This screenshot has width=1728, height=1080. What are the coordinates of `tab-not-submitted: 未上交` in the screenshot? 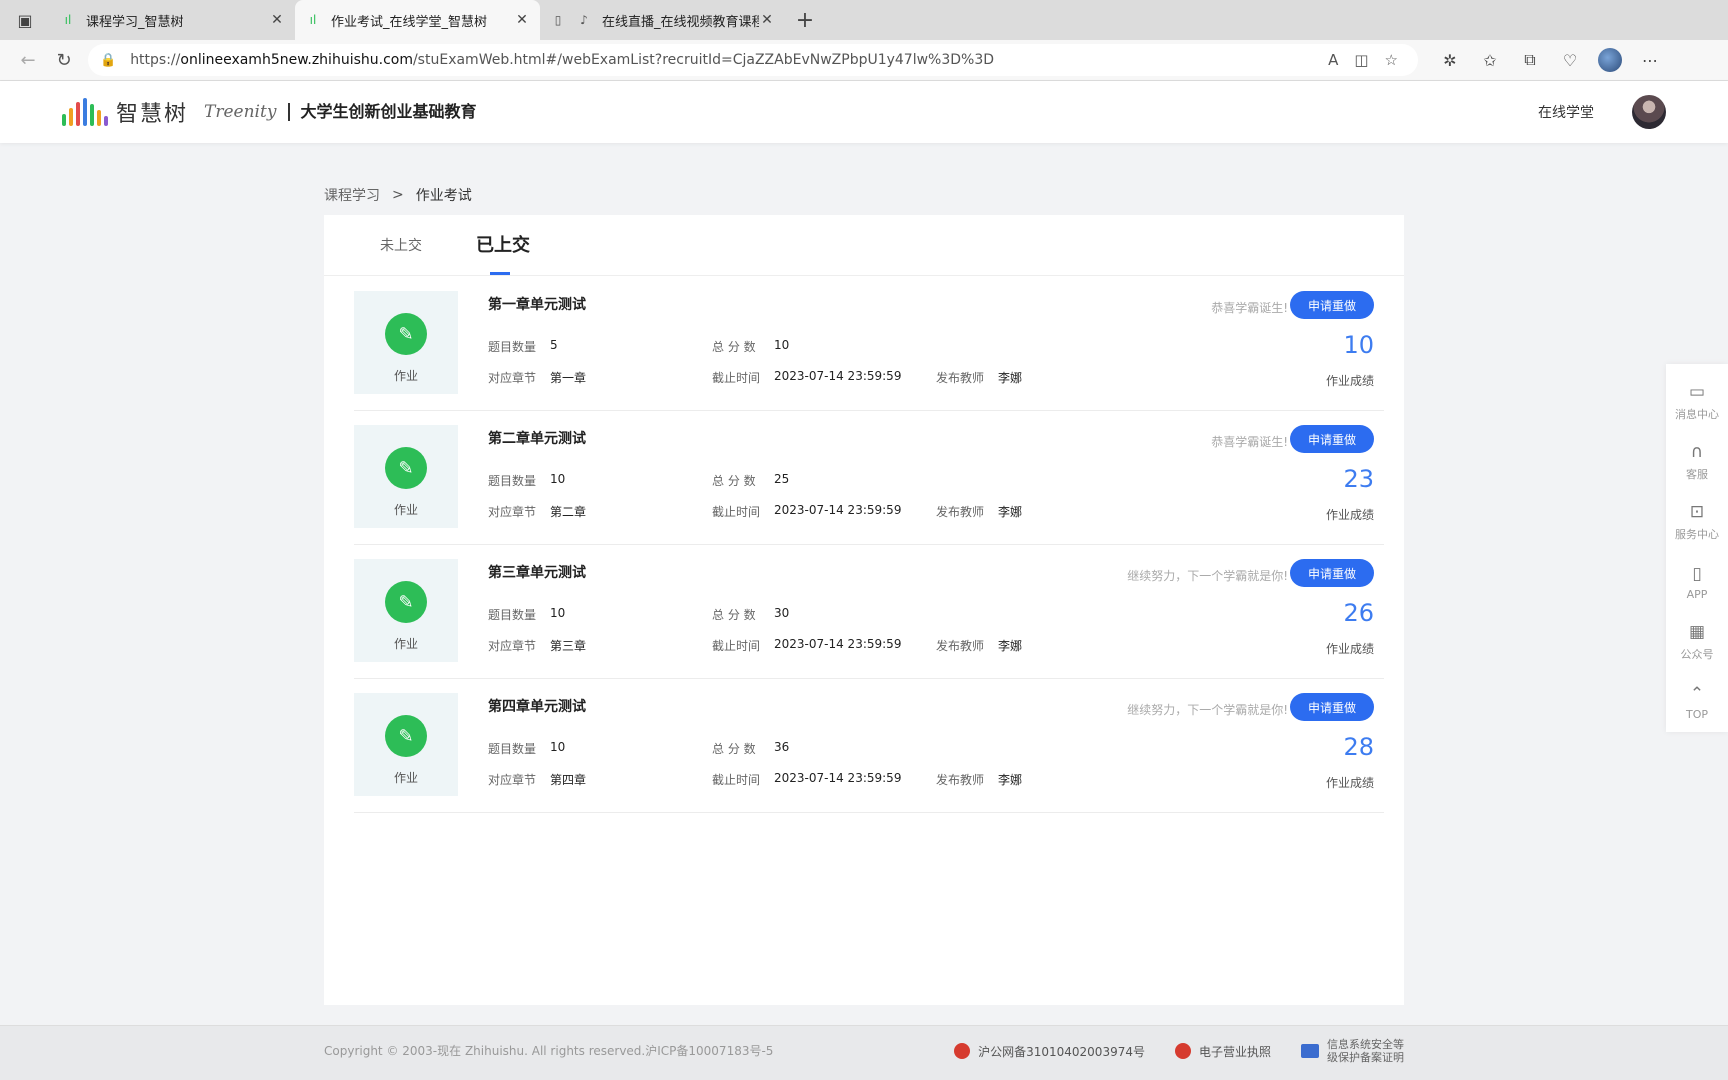 It's located at (401, 255).